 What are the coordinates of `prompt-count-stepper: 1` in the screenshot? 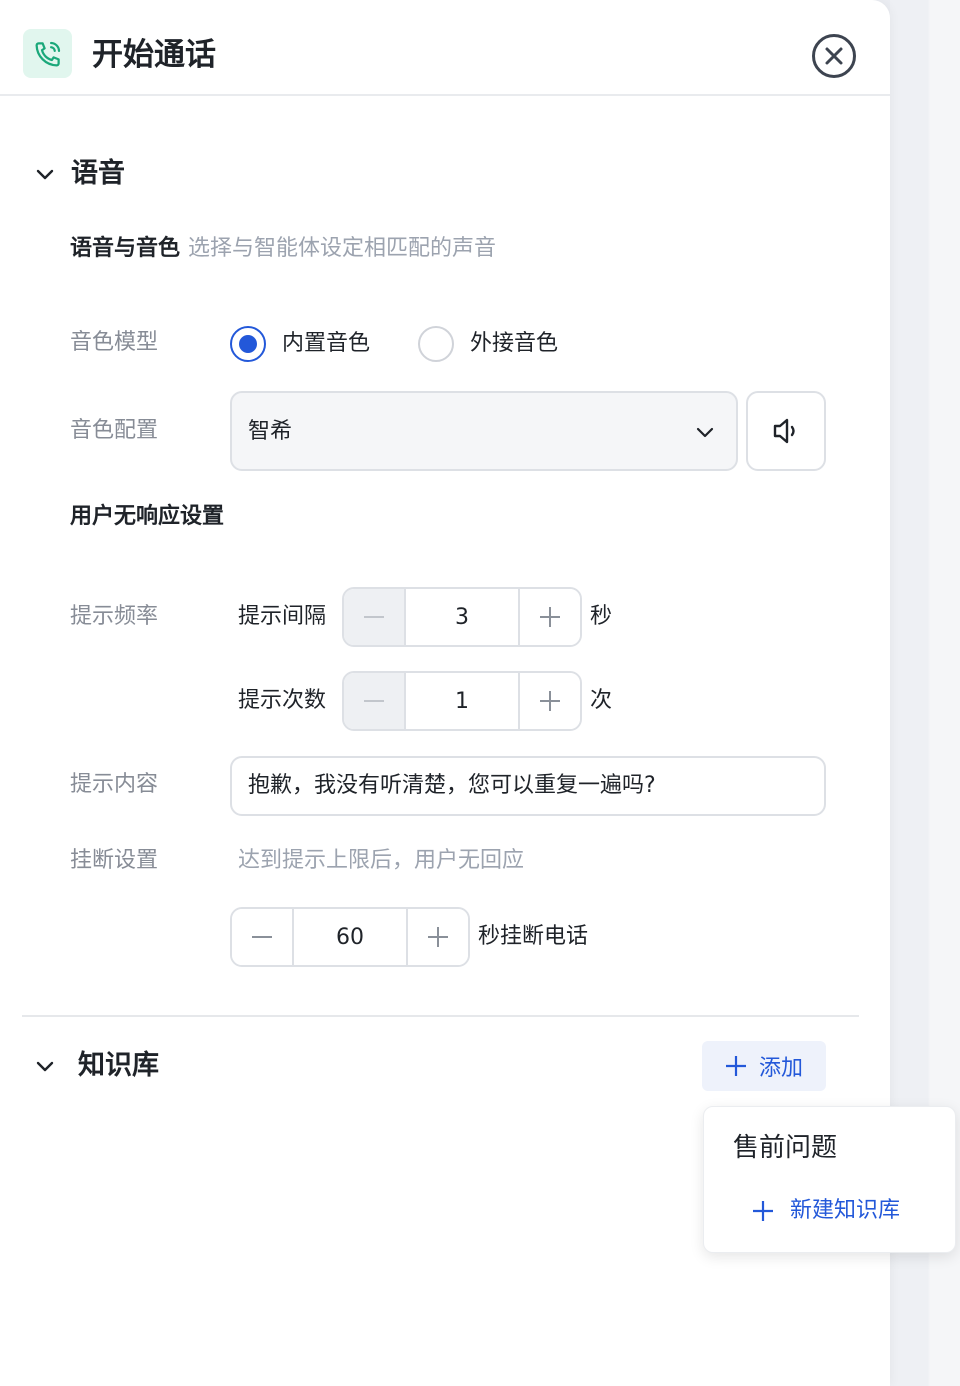 It's located at (462, 701).